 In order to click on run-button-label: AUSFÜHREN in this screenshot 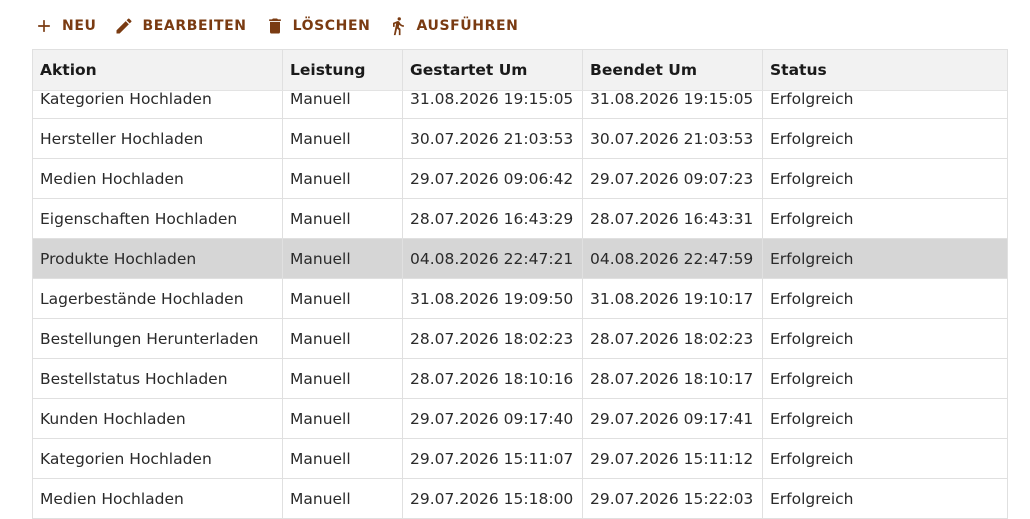, I will do `click(467, 26)`.